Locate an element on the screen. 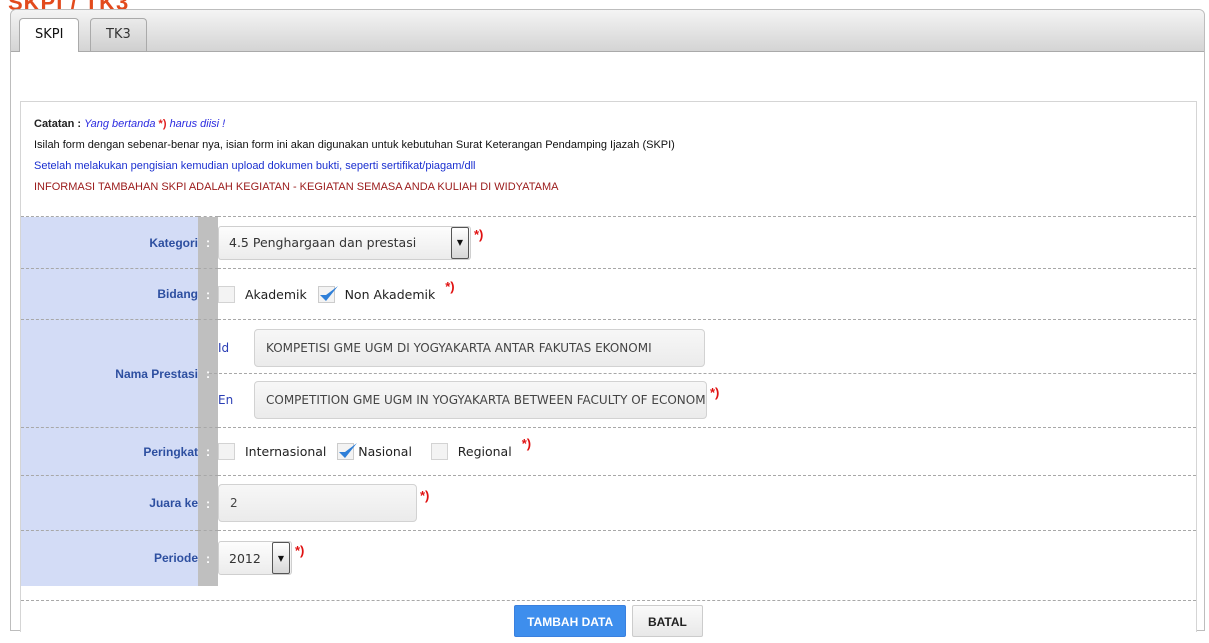 This screenshot has height=643, width=1209. checkbox-internasional: Internasional is located at coordinates (275, 451).